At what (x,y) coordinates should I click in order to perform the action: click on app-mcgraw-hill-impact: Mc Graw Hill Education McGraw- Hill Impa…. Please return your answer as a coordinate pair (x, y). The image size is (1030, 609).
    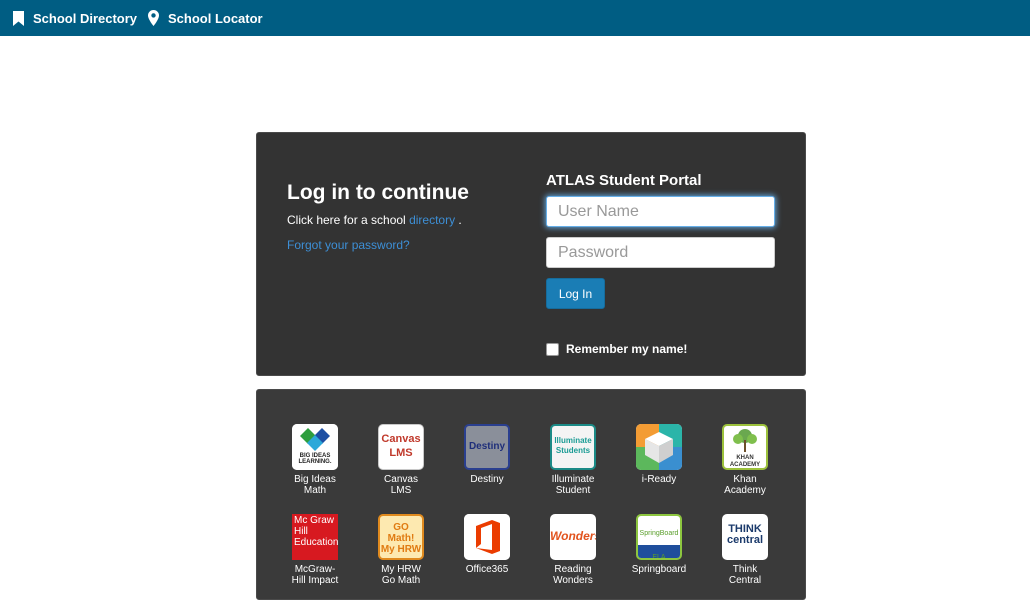
    Looking at the image, I should click on (315, 550).